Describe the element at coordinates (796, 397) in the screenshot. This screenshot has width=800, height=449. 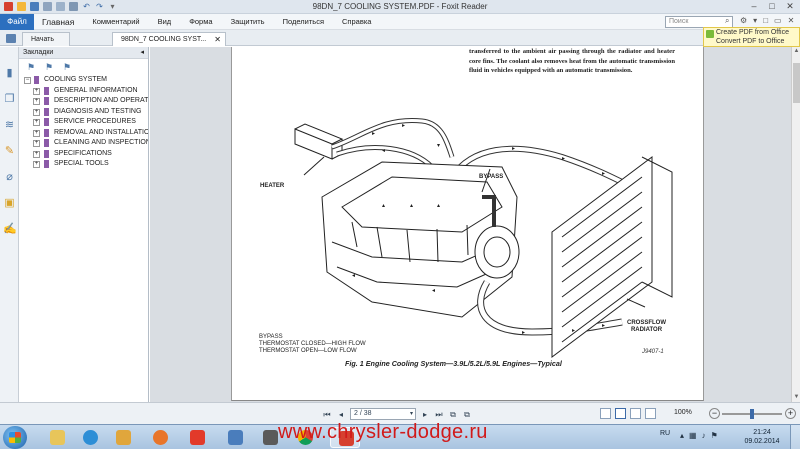
I see `scroll-down-icon: ▼` at that location.